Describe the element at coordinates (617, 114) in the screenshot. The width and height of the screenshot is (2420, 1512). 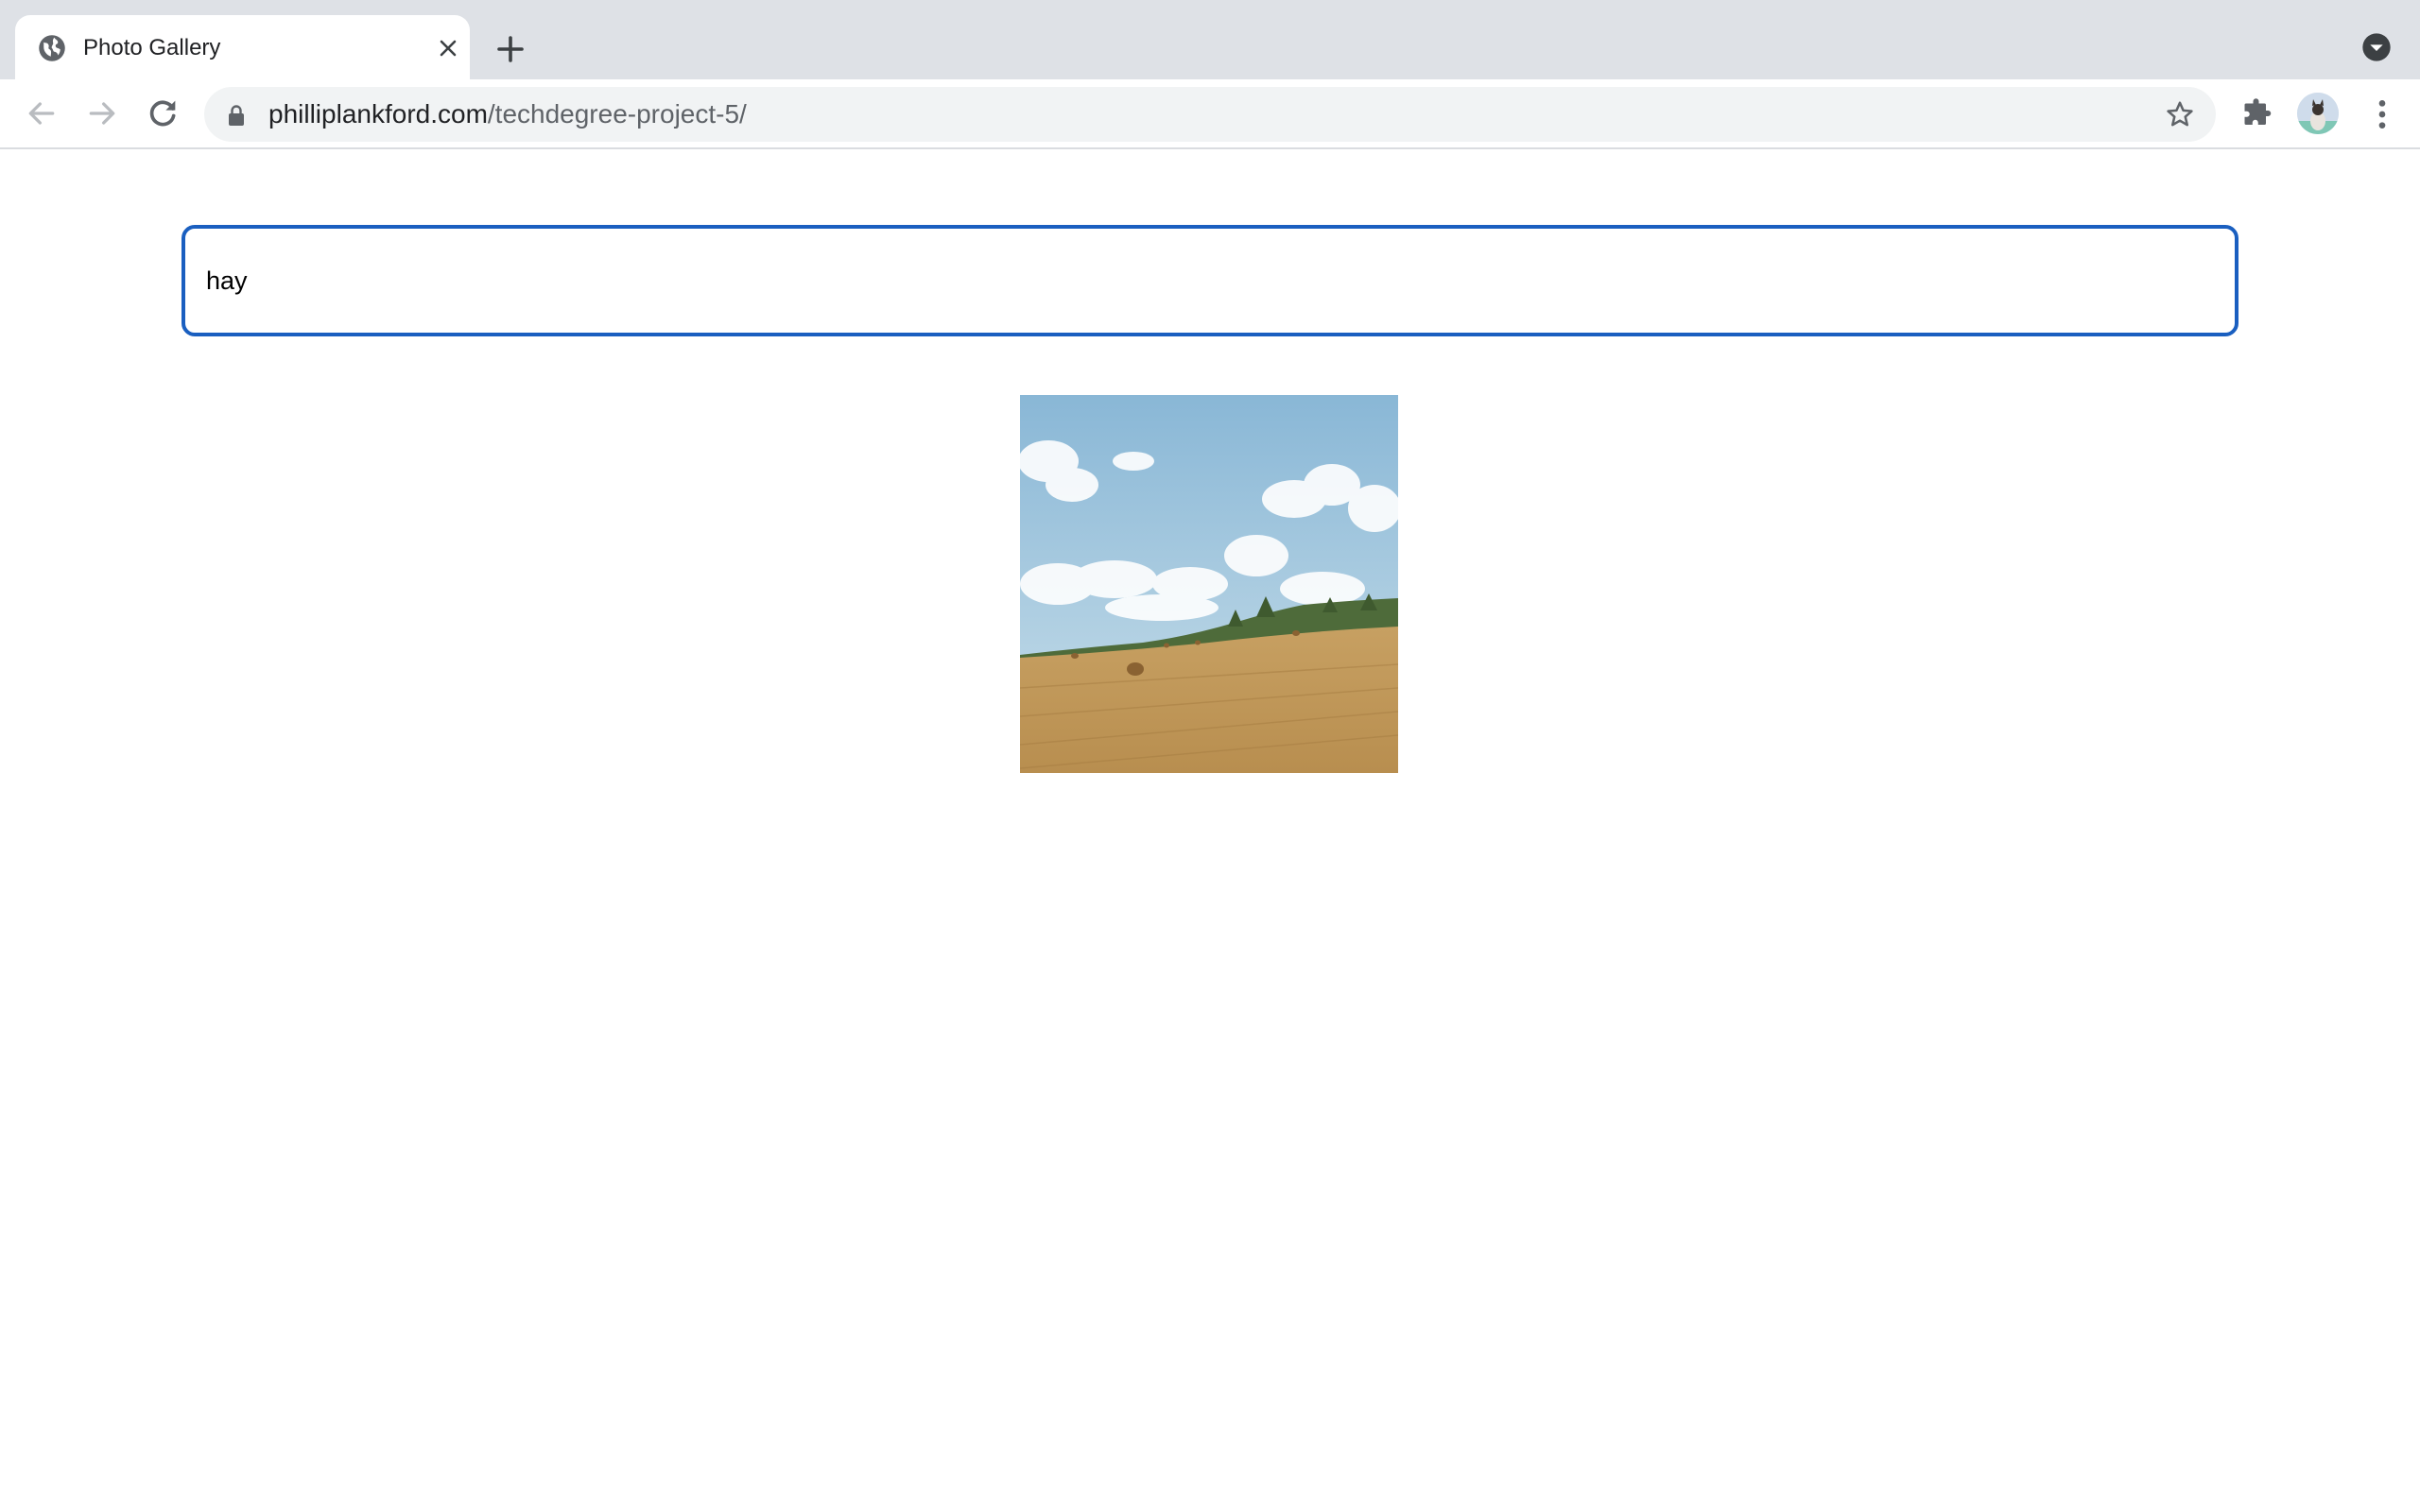
I see `url-path: /techdegree-project-5/` at that location.